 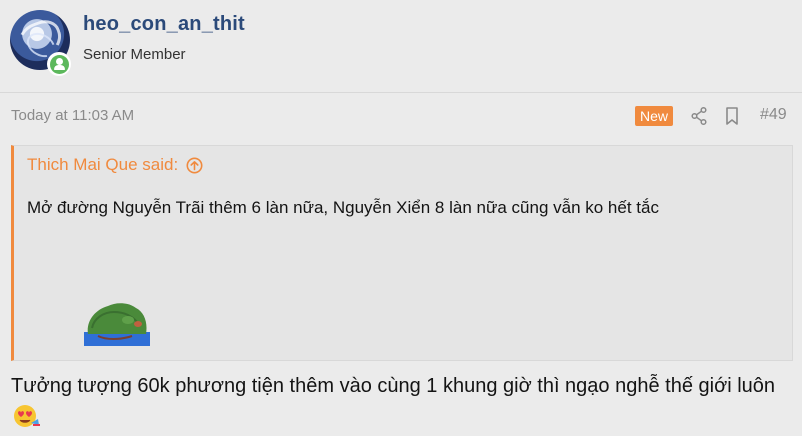 I want to click on quote-author-said: Thich Mai Que said:, so click(x=102, y=165).